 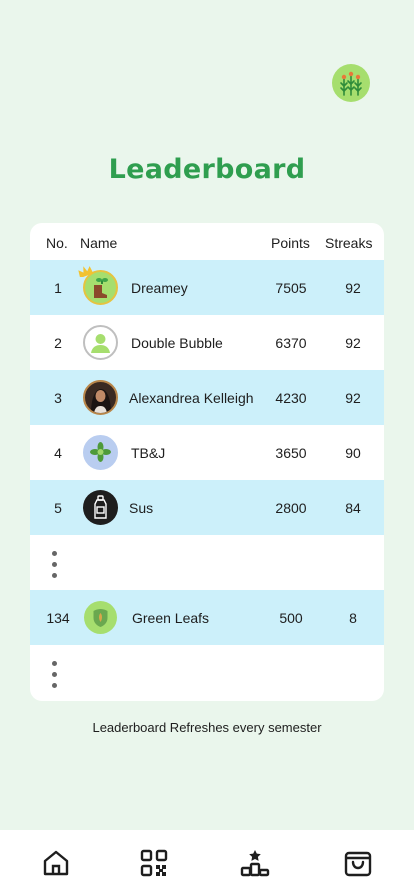 I want to click on succulent-icon, so click(x=100, y=452).